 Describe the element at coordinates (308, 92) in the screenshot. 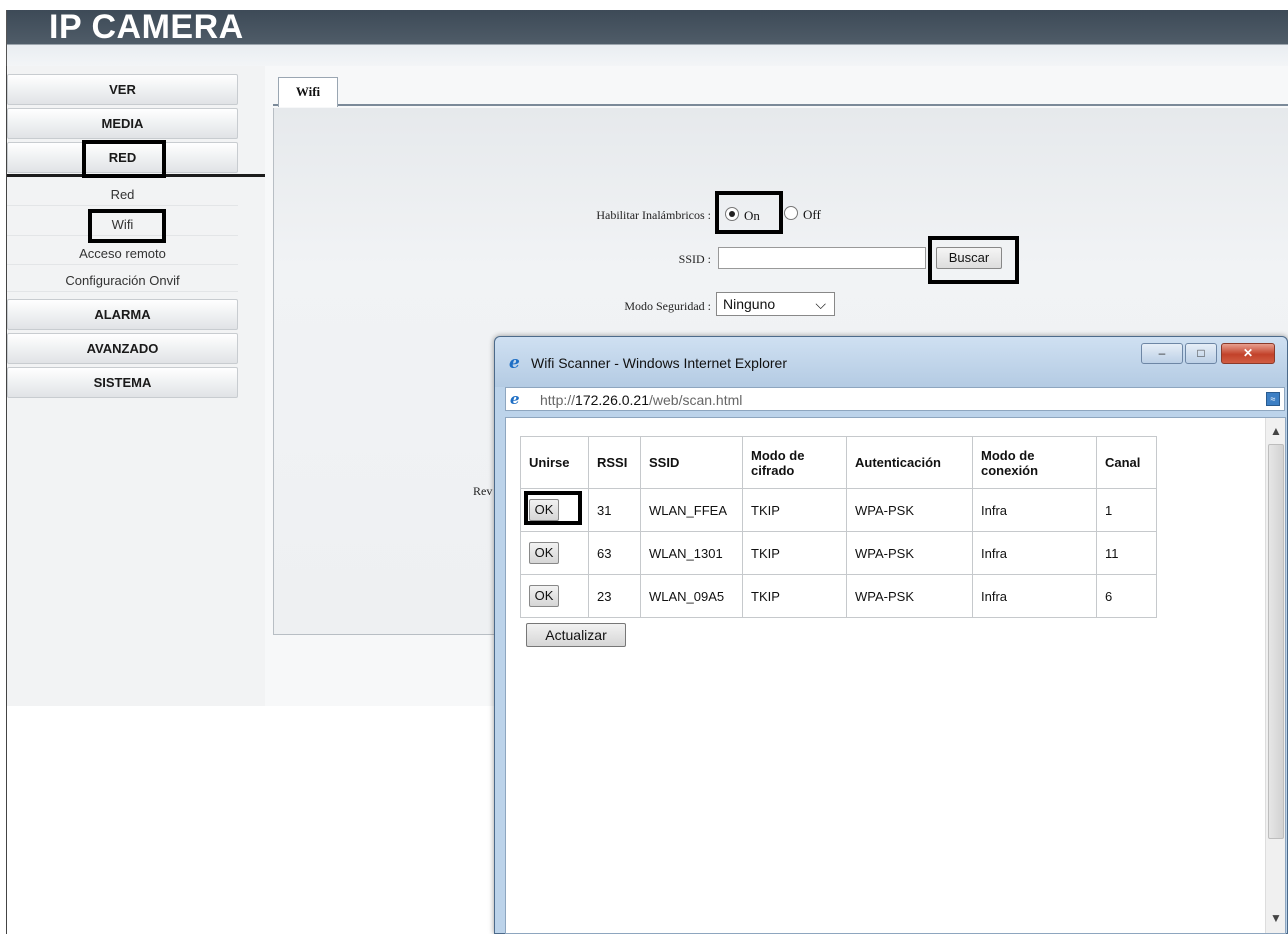

I see `tab-wifi: Wifi` at that location.